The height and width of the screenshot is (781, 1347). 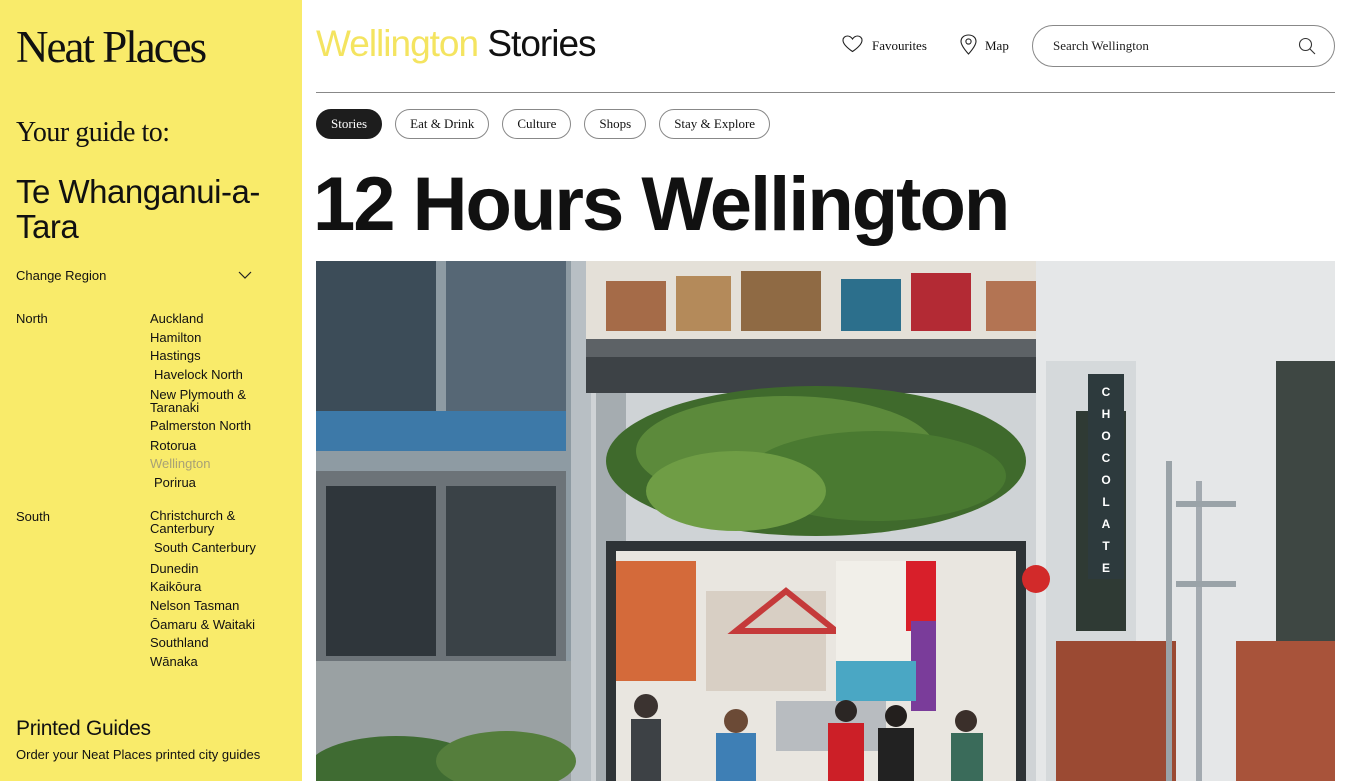 What do you see at coordinates (1175, 46) in the screenshot?
I see `search-input` at bounding box center [1175, 46].